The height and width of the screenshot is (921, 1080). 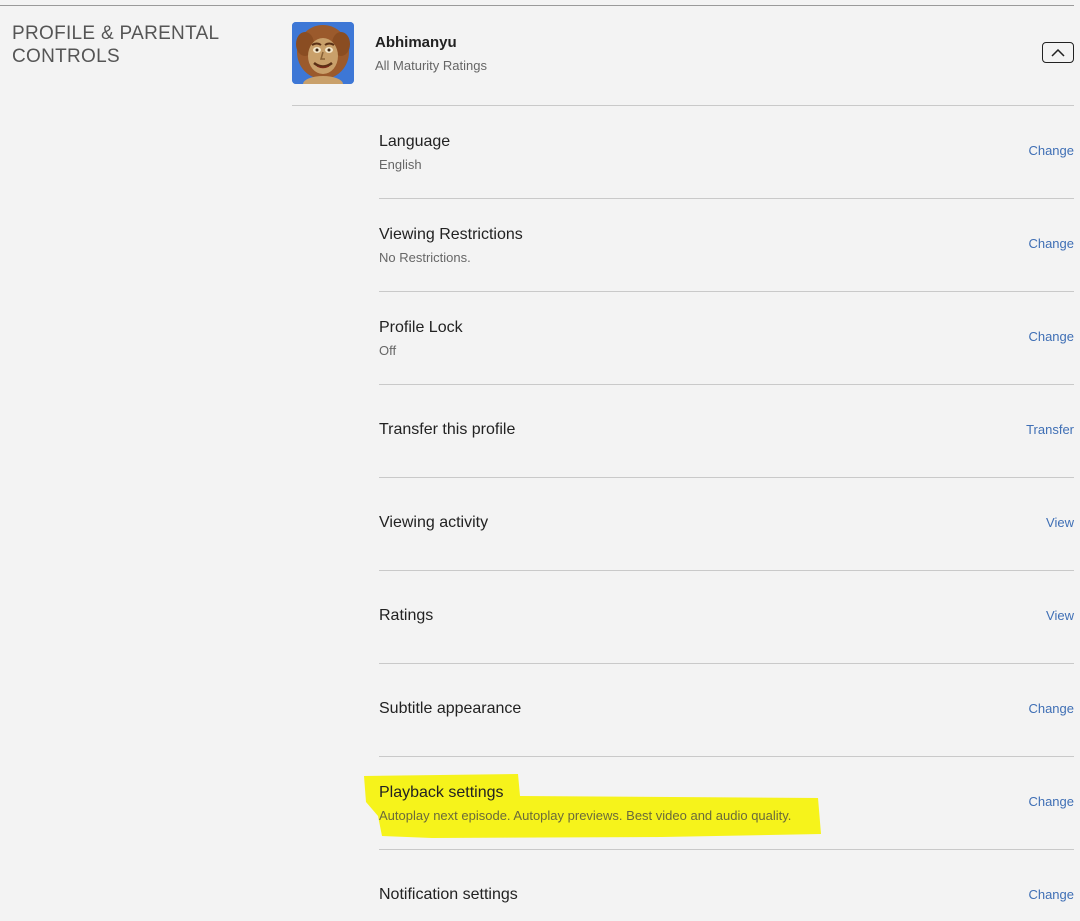 I want to click on row-value: No Restrictions., so click(x=425, y=257).